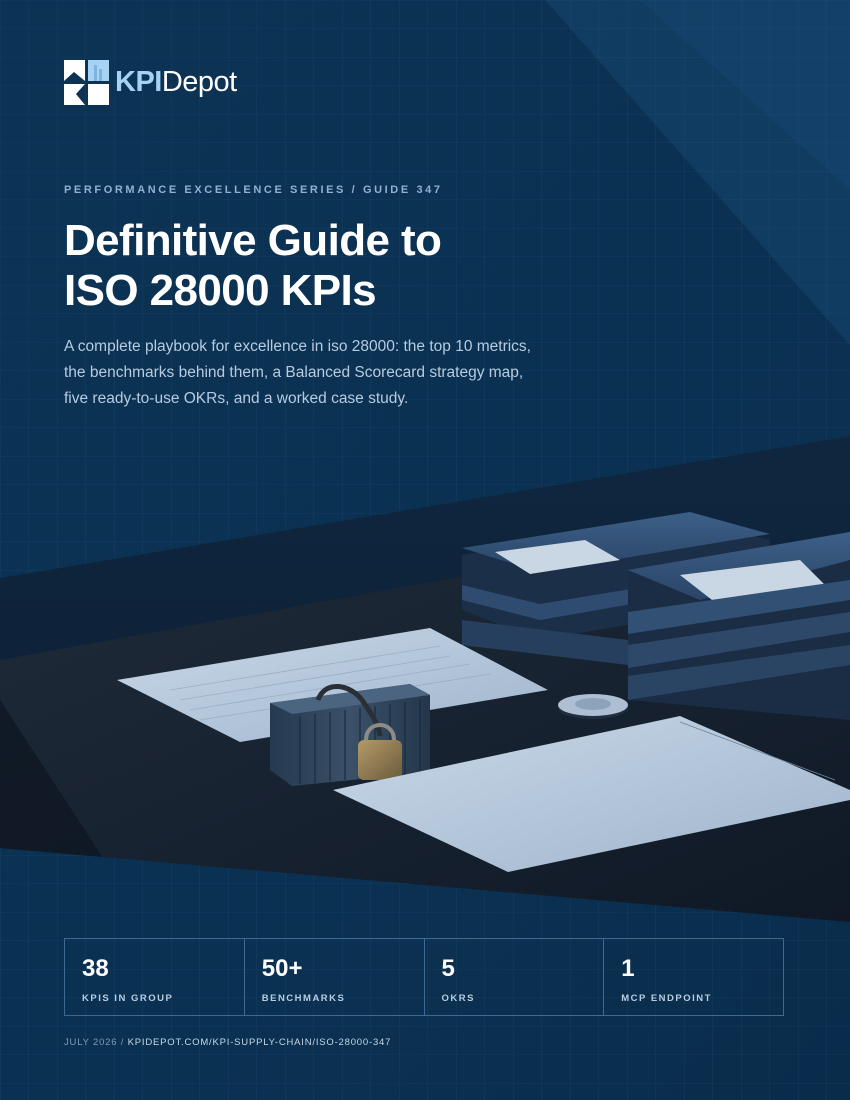 This screenshot has width=850, height=1100. I want to click on stat-kpis: 38 KPIS IN GROUP, so click(155, 977).